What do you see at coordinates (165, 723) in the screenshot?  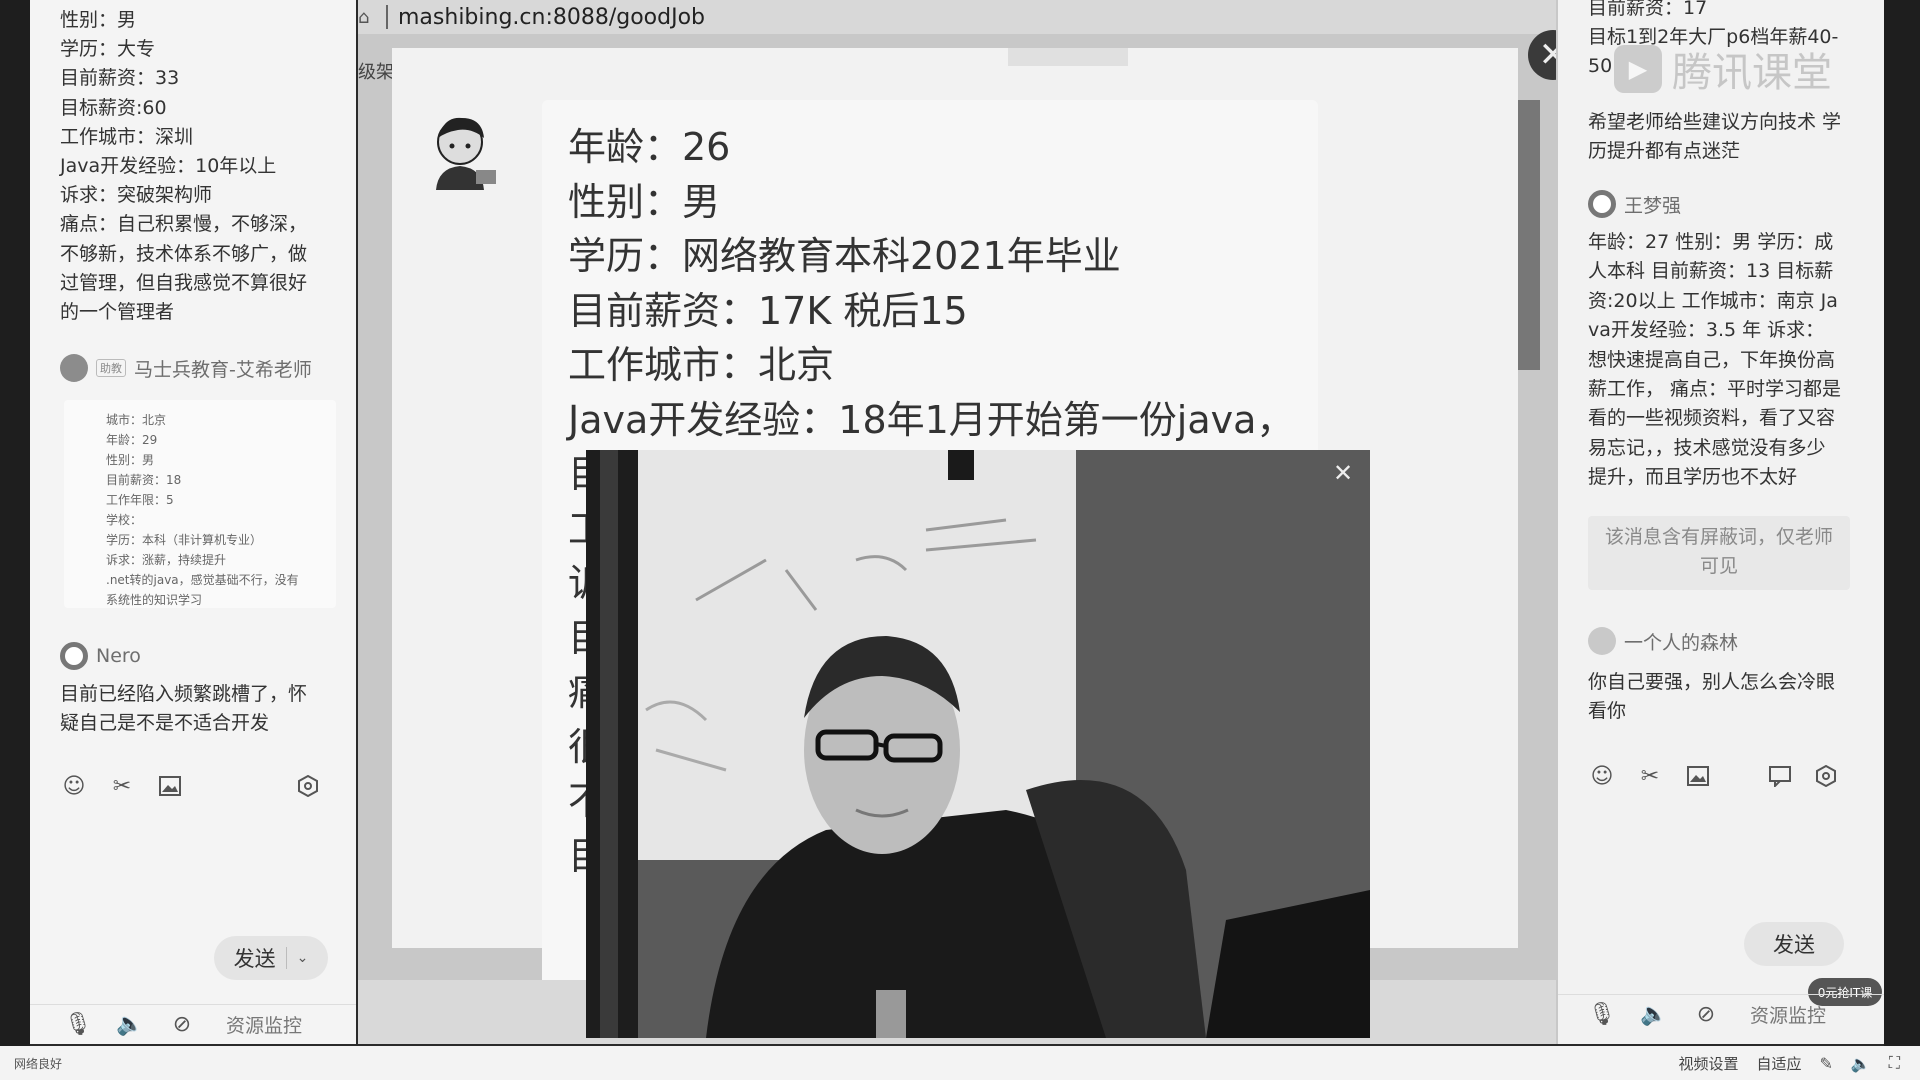 I see `message-line: 疑自己是不是不适合开发` at bounding box center [165, 723].